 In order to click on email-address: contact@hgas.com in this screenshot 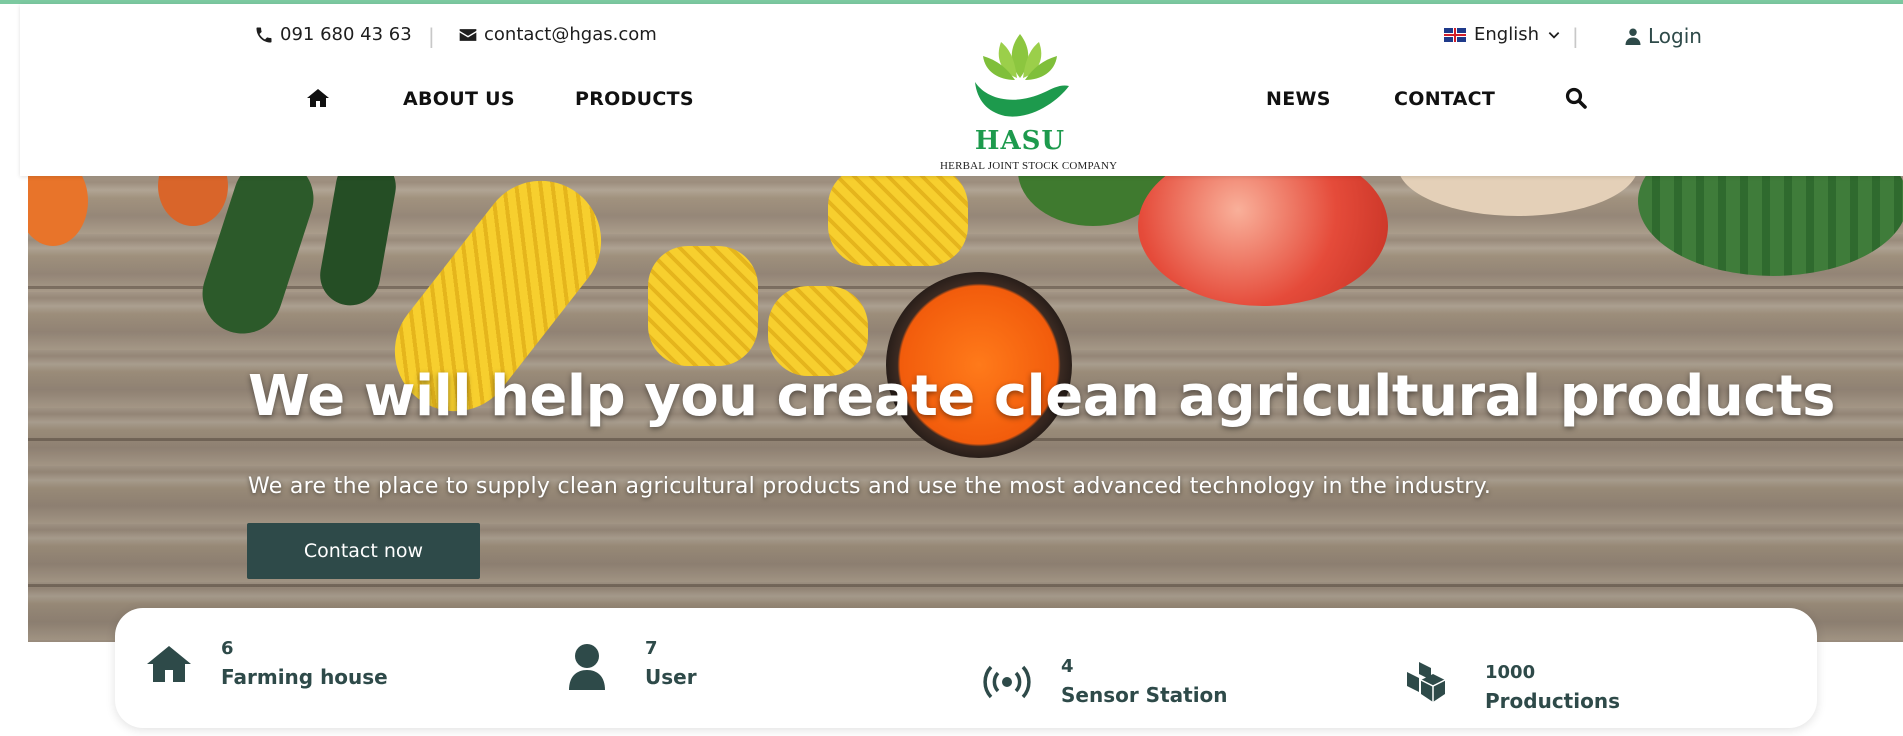, I will do `click(570, 34)`.